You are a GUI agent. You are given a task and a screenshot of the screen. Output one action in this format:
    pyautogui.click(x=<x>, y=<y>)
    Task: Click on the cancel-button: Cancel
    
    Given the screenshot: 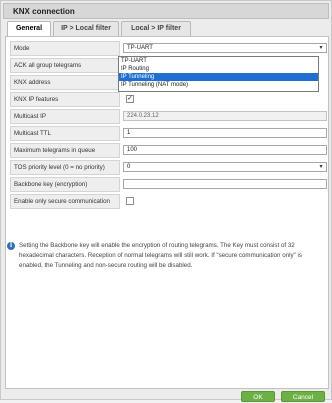 What is the action you would take?
    pyautogui.click(x=303, y=396)
    